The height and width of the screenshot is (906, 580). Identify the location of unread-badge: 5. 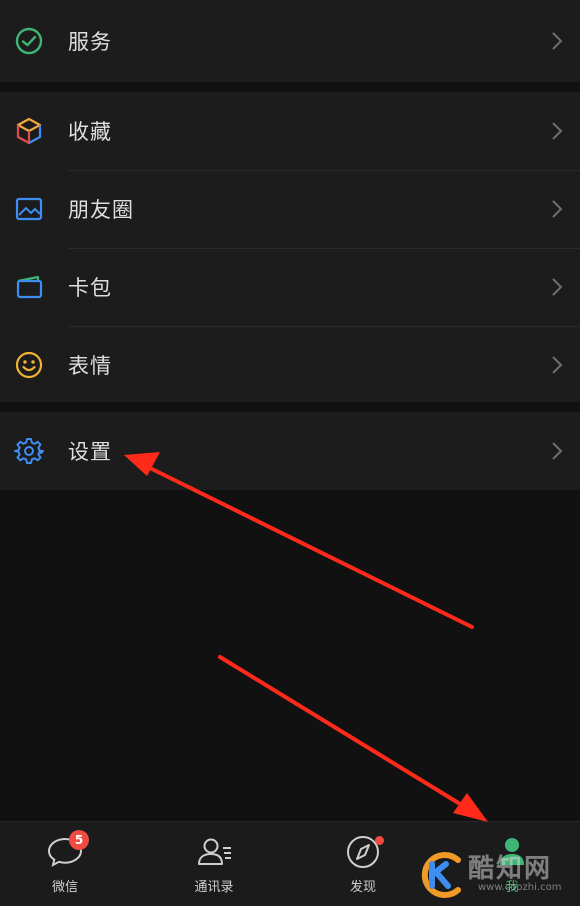
(79, 840).